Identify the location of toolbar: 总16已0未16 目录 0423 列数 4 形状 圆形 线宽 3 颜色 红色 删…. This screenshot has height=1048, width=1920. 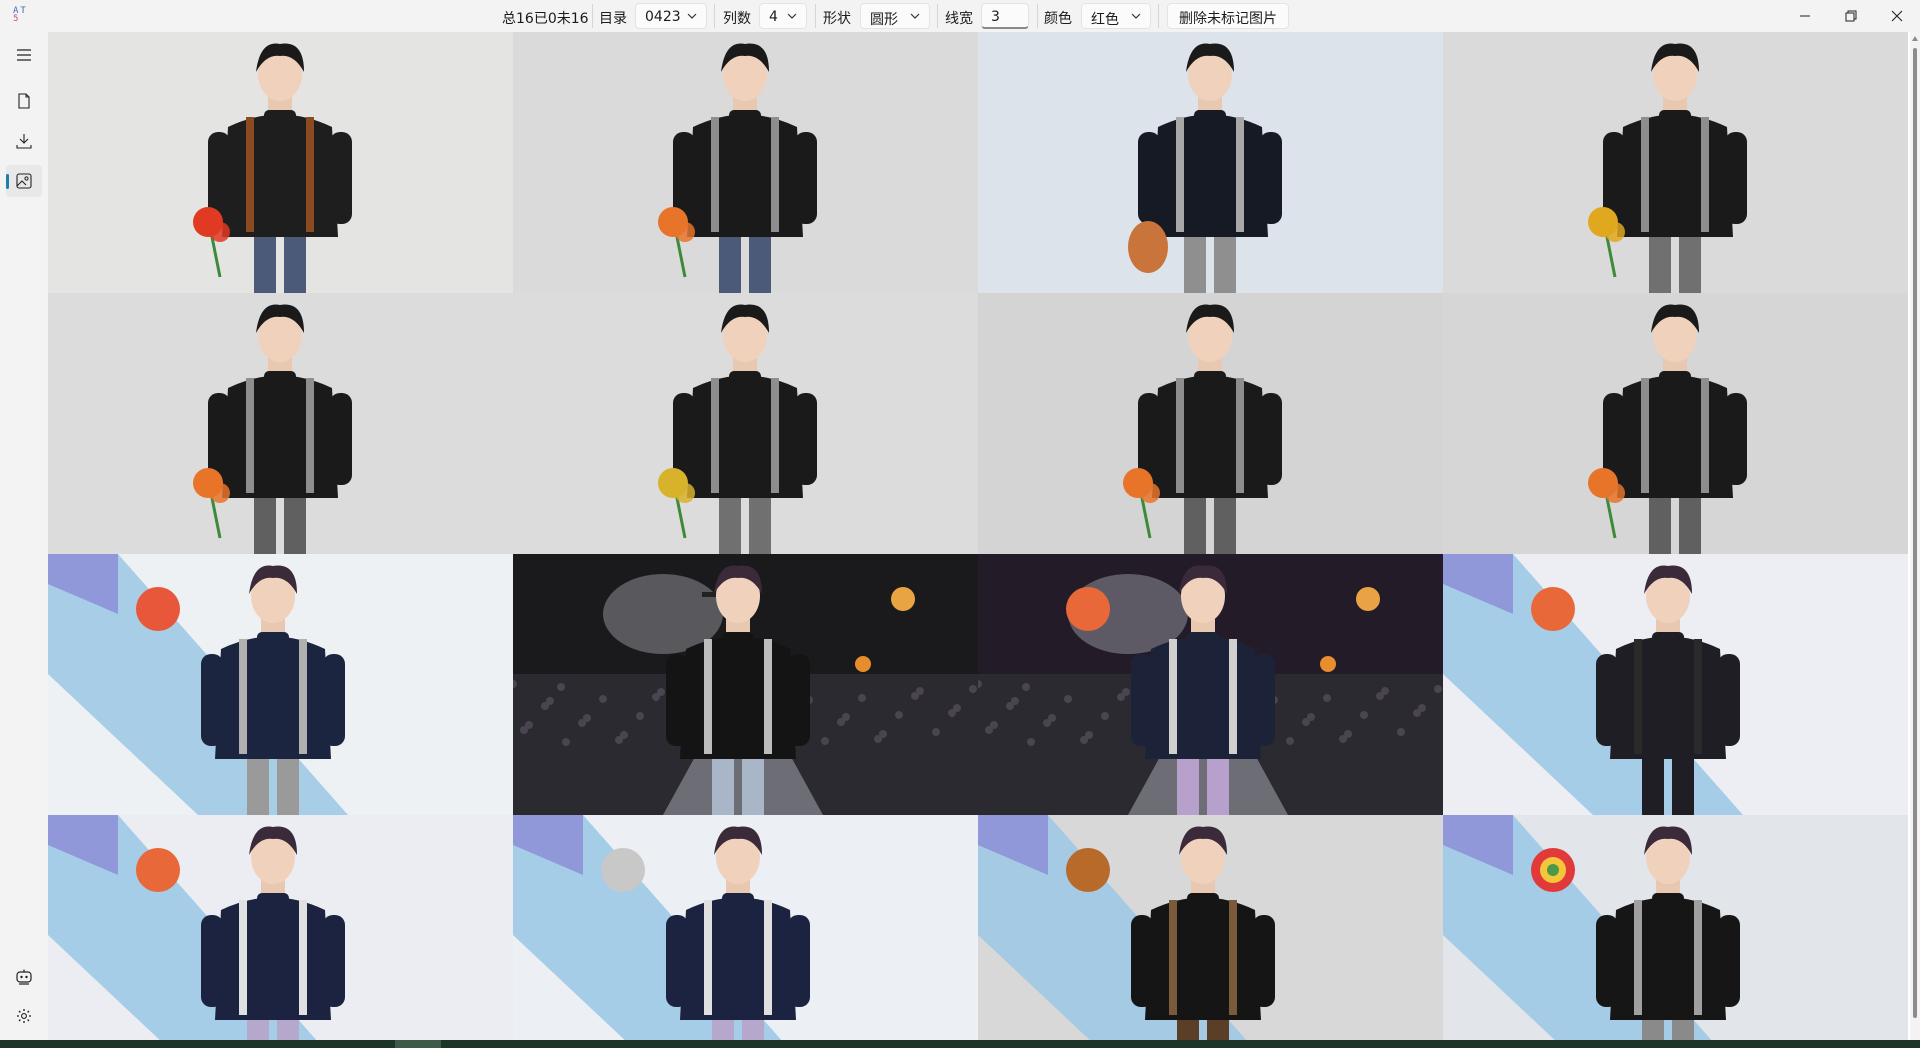
(960, 16).